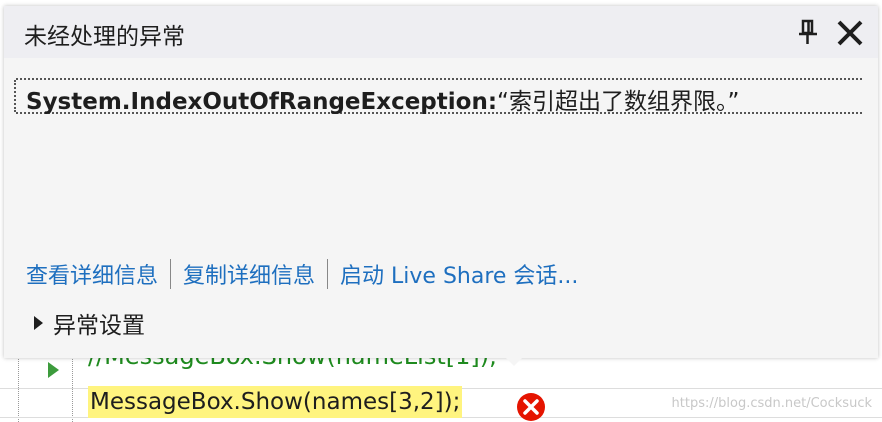 The height and width of the screenshot is (422, 882). What do you see at coordinates (275, 402) in the screenshot?
I see `code-line-current: MessageBox.Show(names[3,2]);` at bounding box center [275, 402].